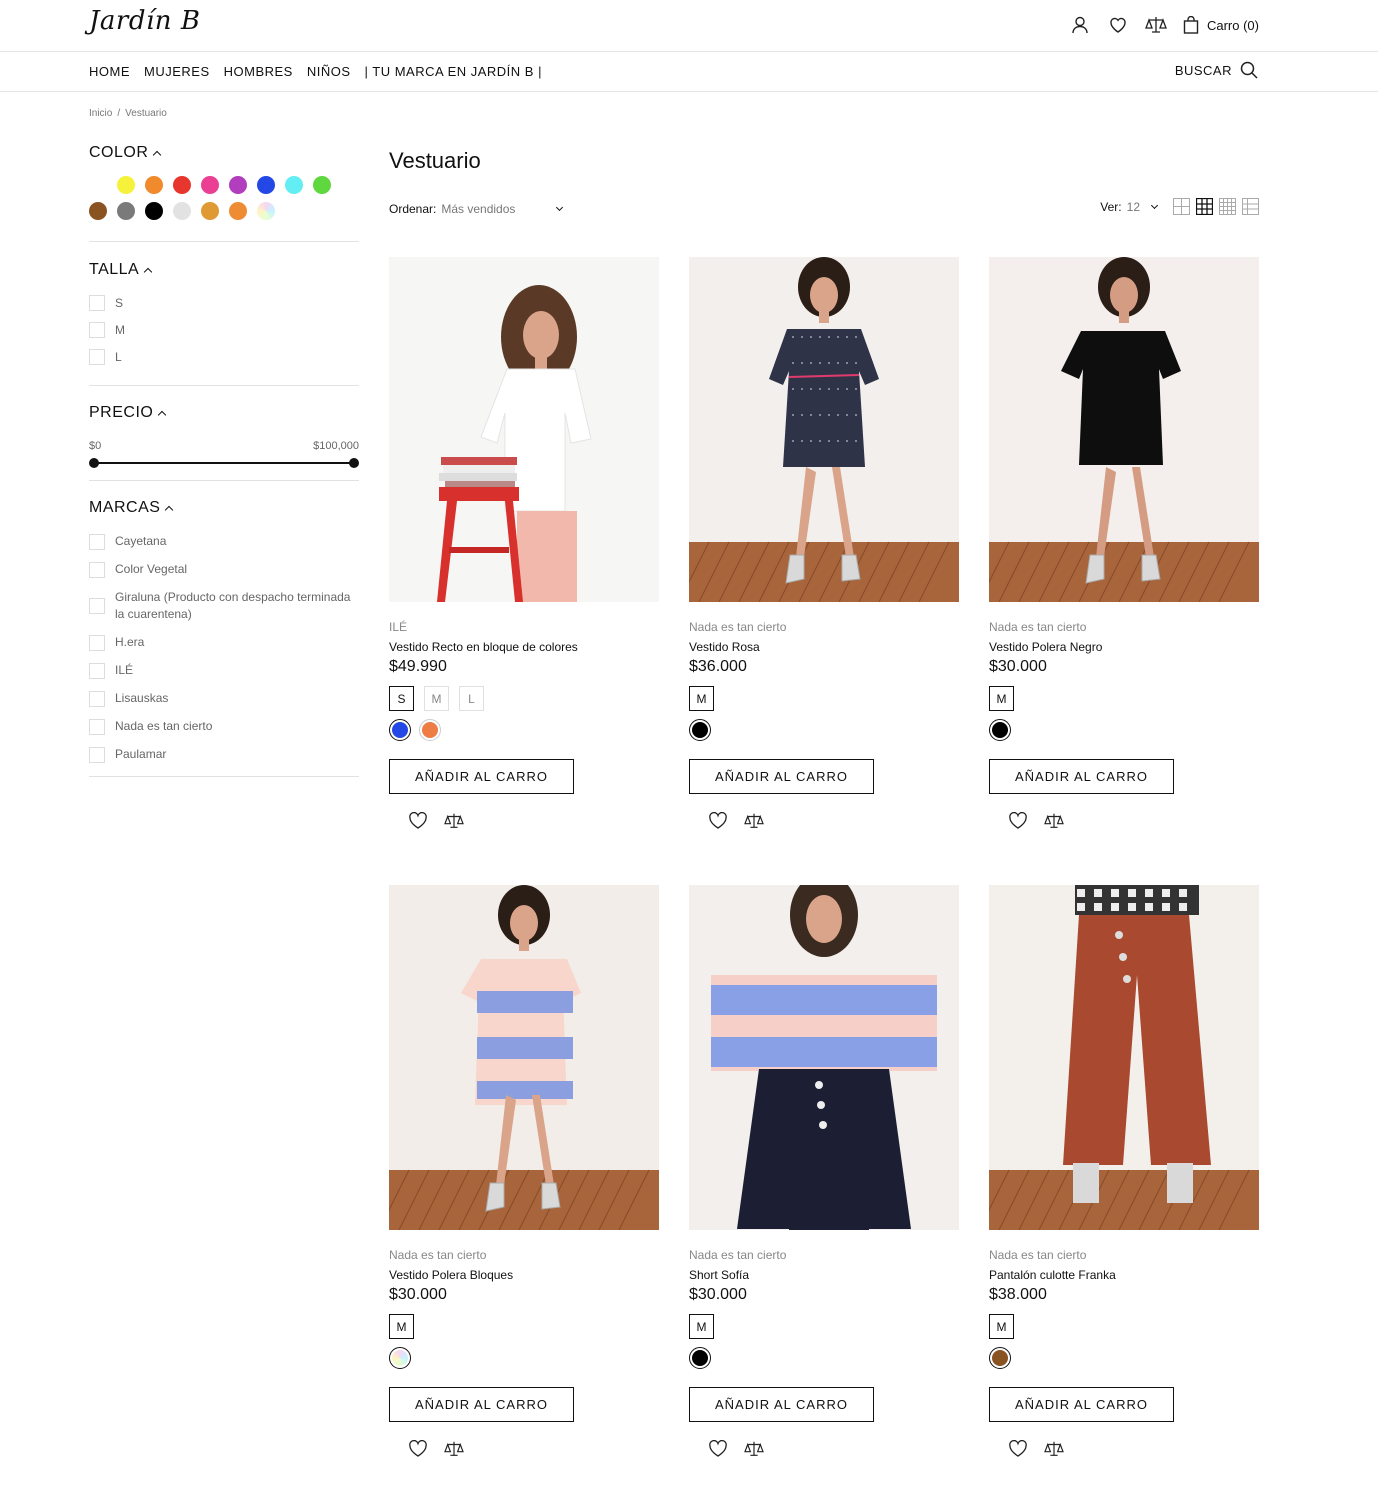 The height and width of the screenshot is (1492, 1378). I want to click on cart-button: Carro (0), so click(1221, 25).